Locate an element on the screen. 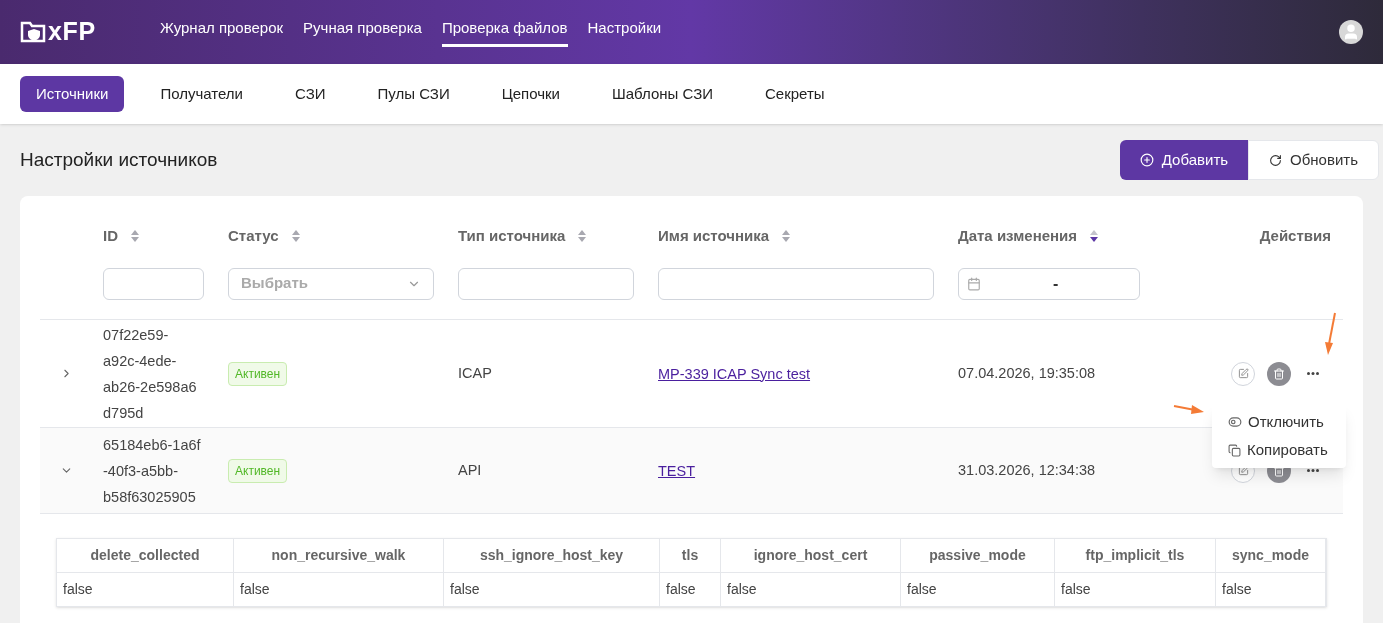 The height and width of the screenshot is (623, 1383). type-filter-field is located at coordinates (546, 283).